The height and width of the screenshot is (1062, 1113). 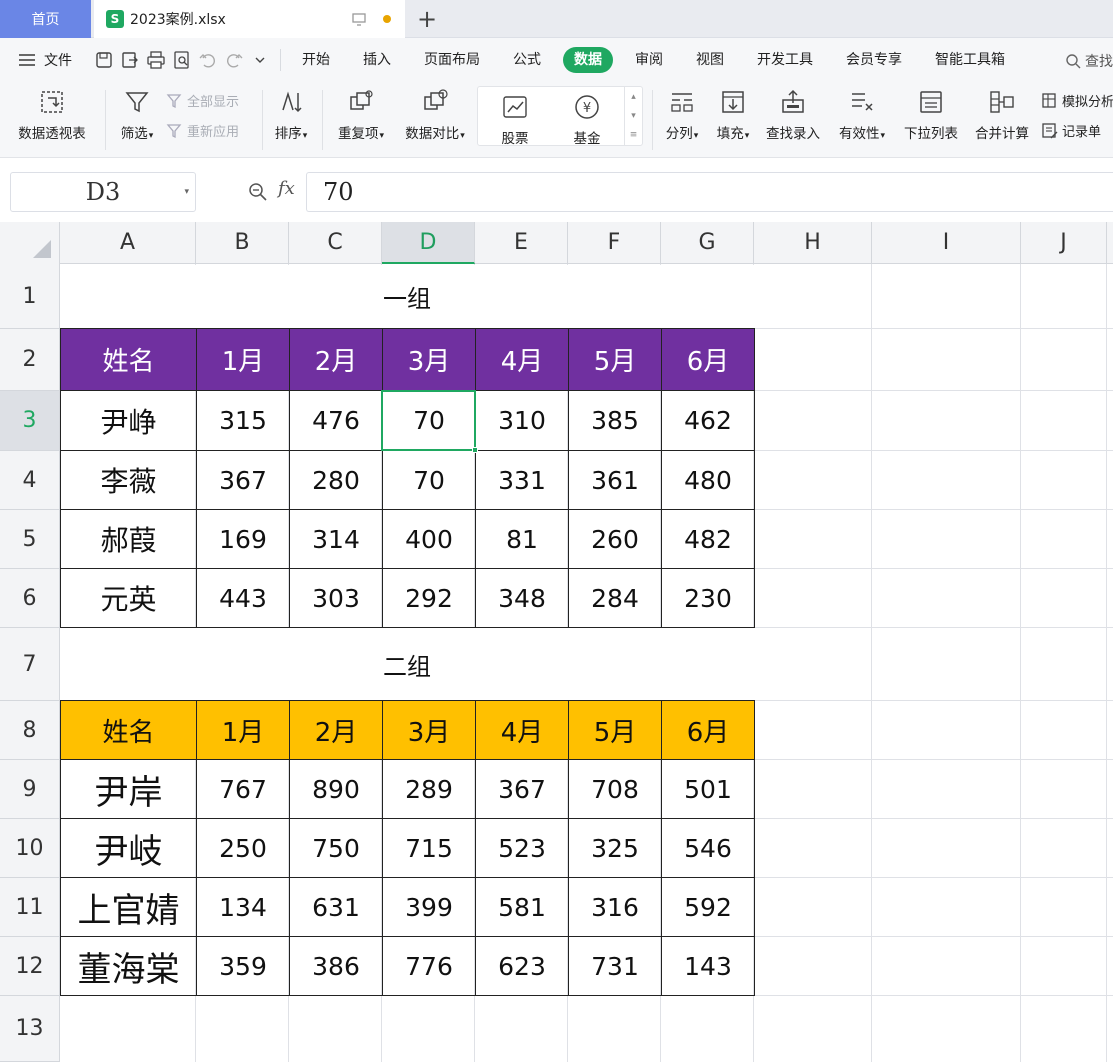 I want to click on customize-toolbar-icon, so click(x=260, y=60).